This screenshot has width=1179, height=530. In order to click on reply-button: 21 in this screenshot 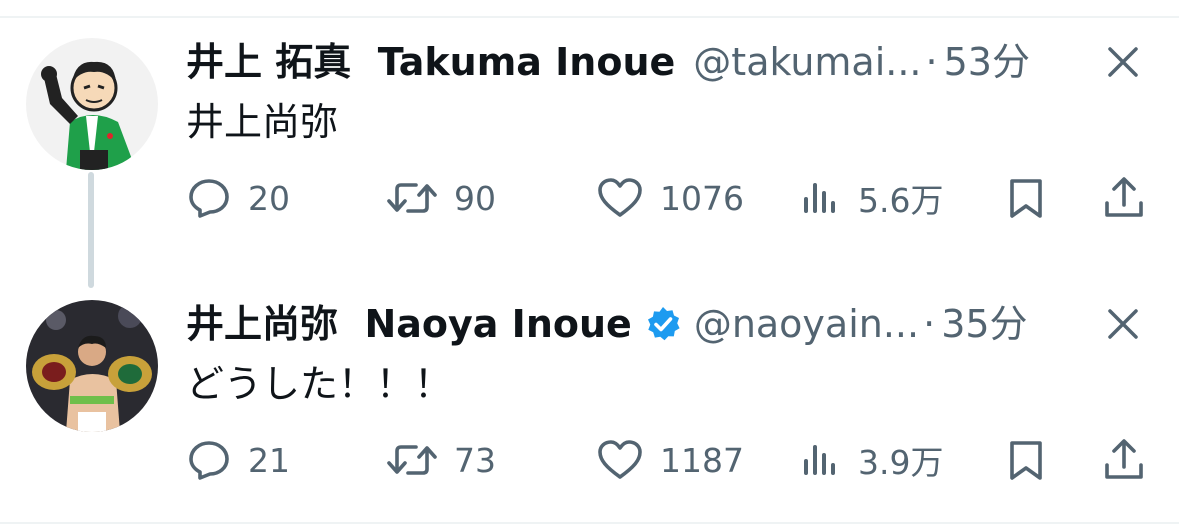, I will do `click(238, 460)`.